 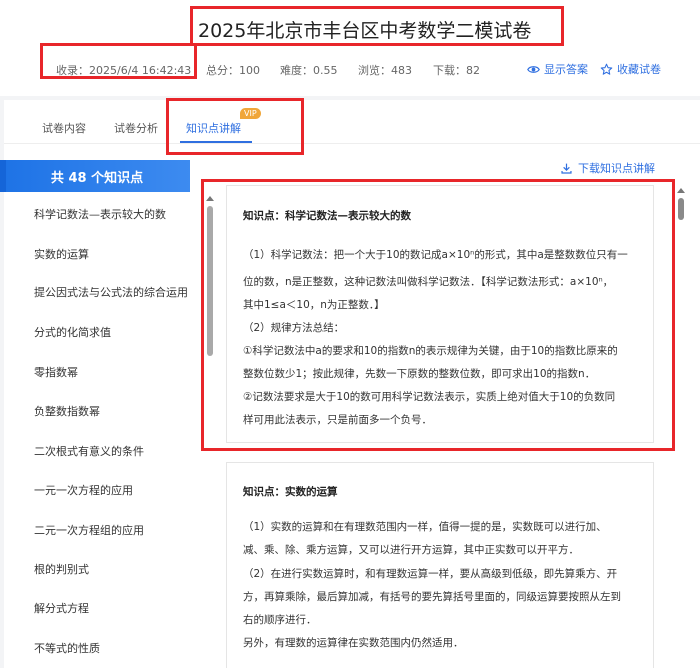 I want to click on knowledge-text-line: 位的数，n是正整数，这种记数法叫做科学记数法．【科学记数法形式：a×10ⁿ，, so click(x=428, y=282).